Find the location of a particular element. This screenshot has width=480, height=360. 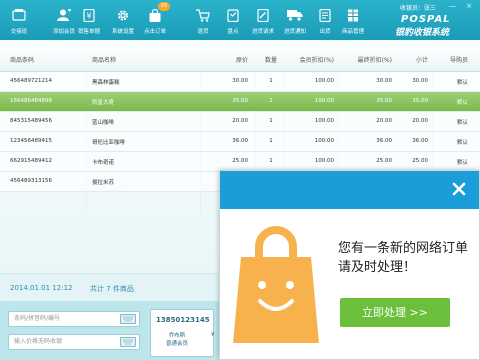

member-tag: 乔布斯 普通会员 is located at coordinates (177, 340).